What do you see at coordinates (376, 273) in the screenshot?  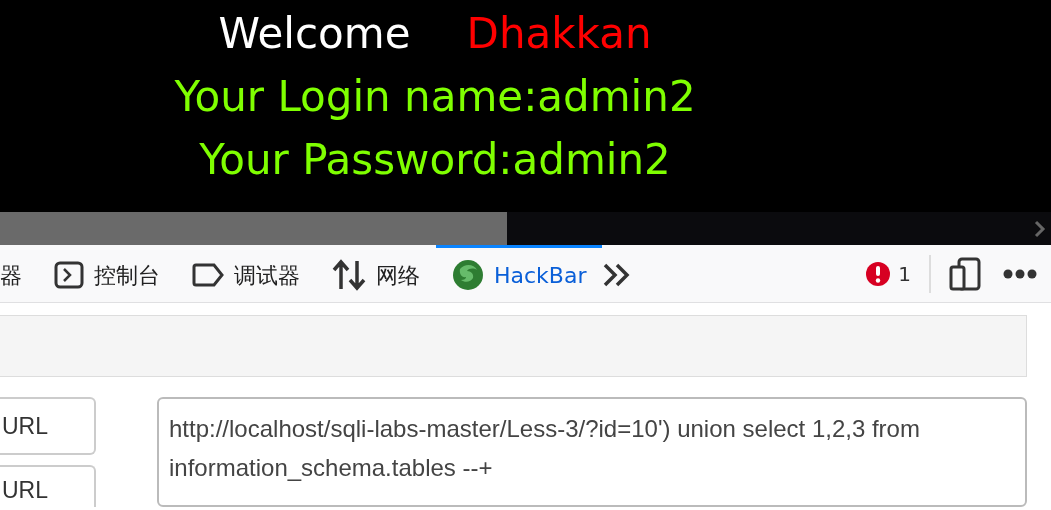 I see `devtools-tab: 网络` at bounding box center [376, 273].